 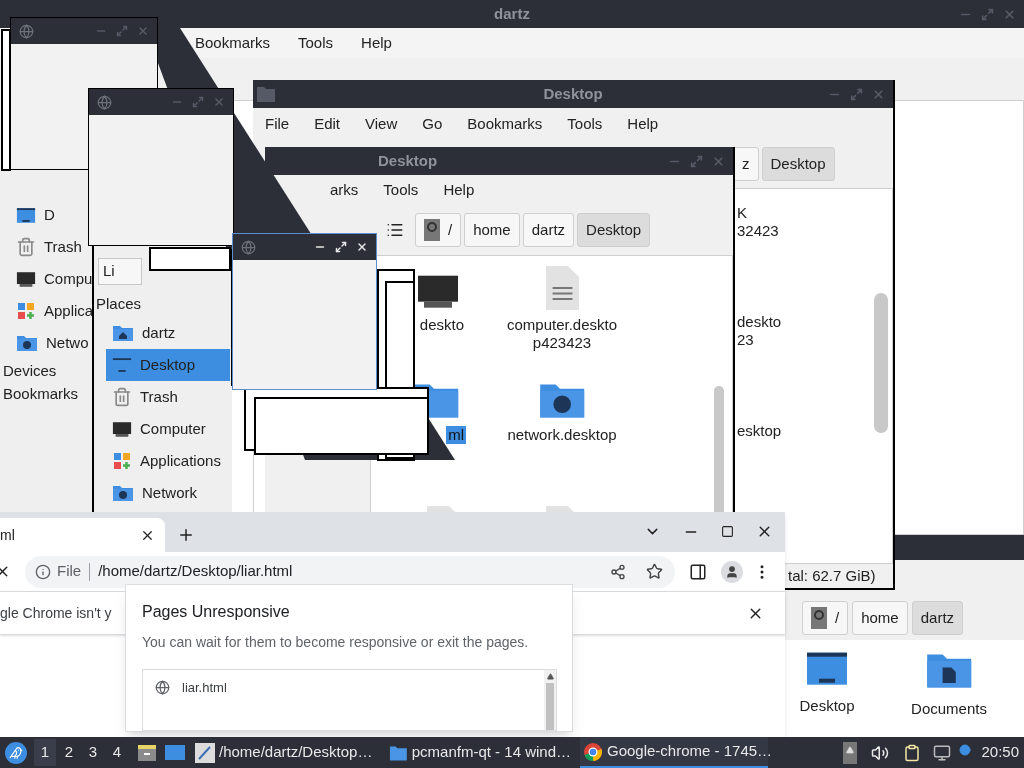 I want to click on notification-icon, so click(x=965, y=749).